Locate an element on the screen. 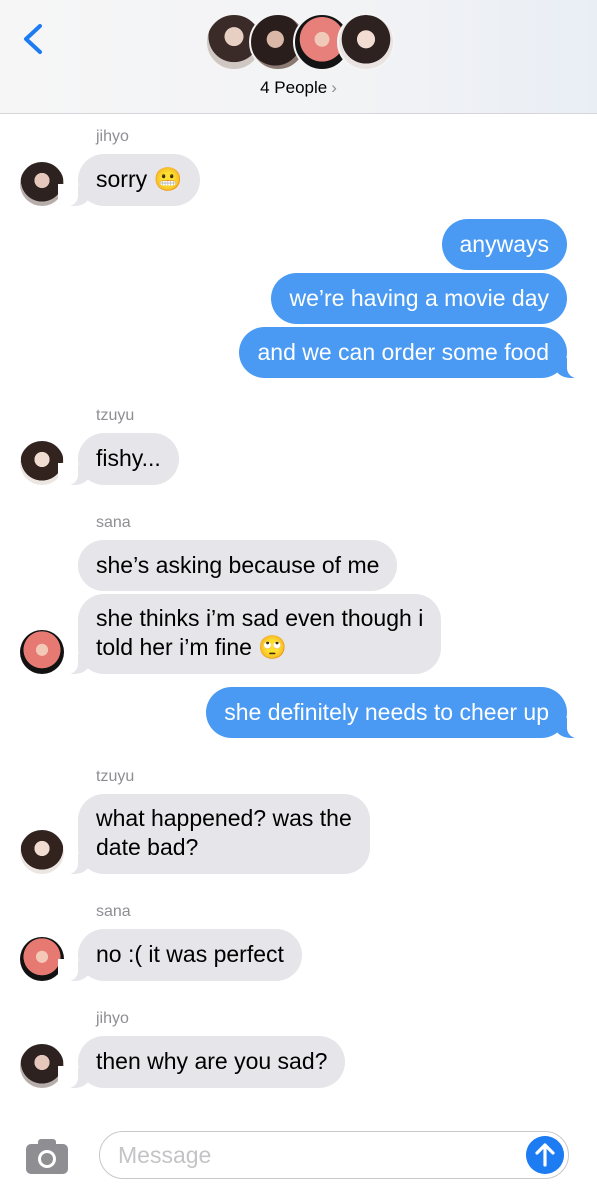 The width and height of the screenshot is (597, 1200). message-bubble-incoming: what happened? was the date bad? is located at coordinates (214, 834).